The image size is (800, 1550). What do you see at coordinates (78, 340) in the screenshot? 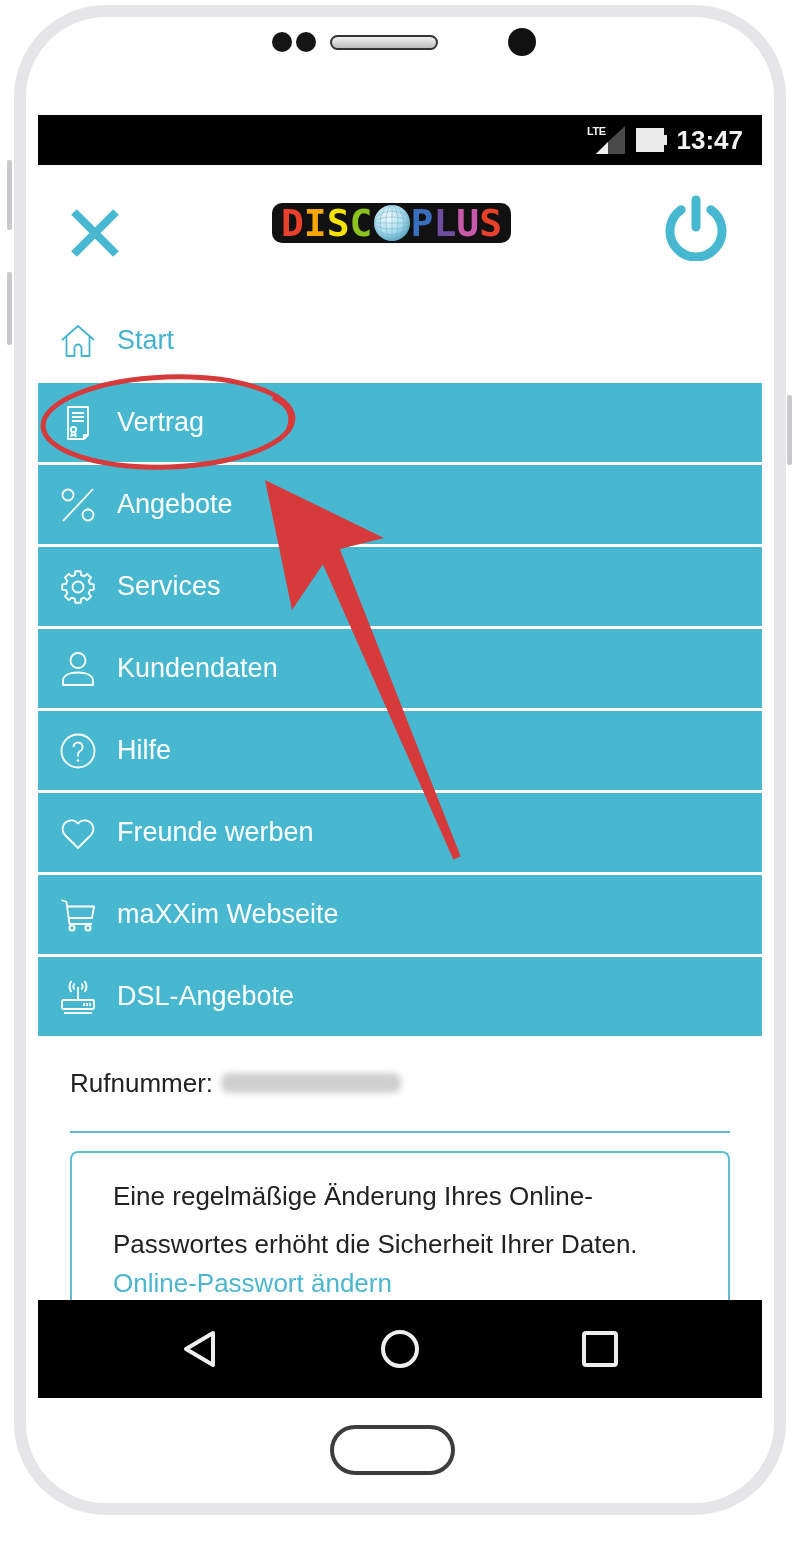
I see `house-icon` at bounding box center [78, 340].